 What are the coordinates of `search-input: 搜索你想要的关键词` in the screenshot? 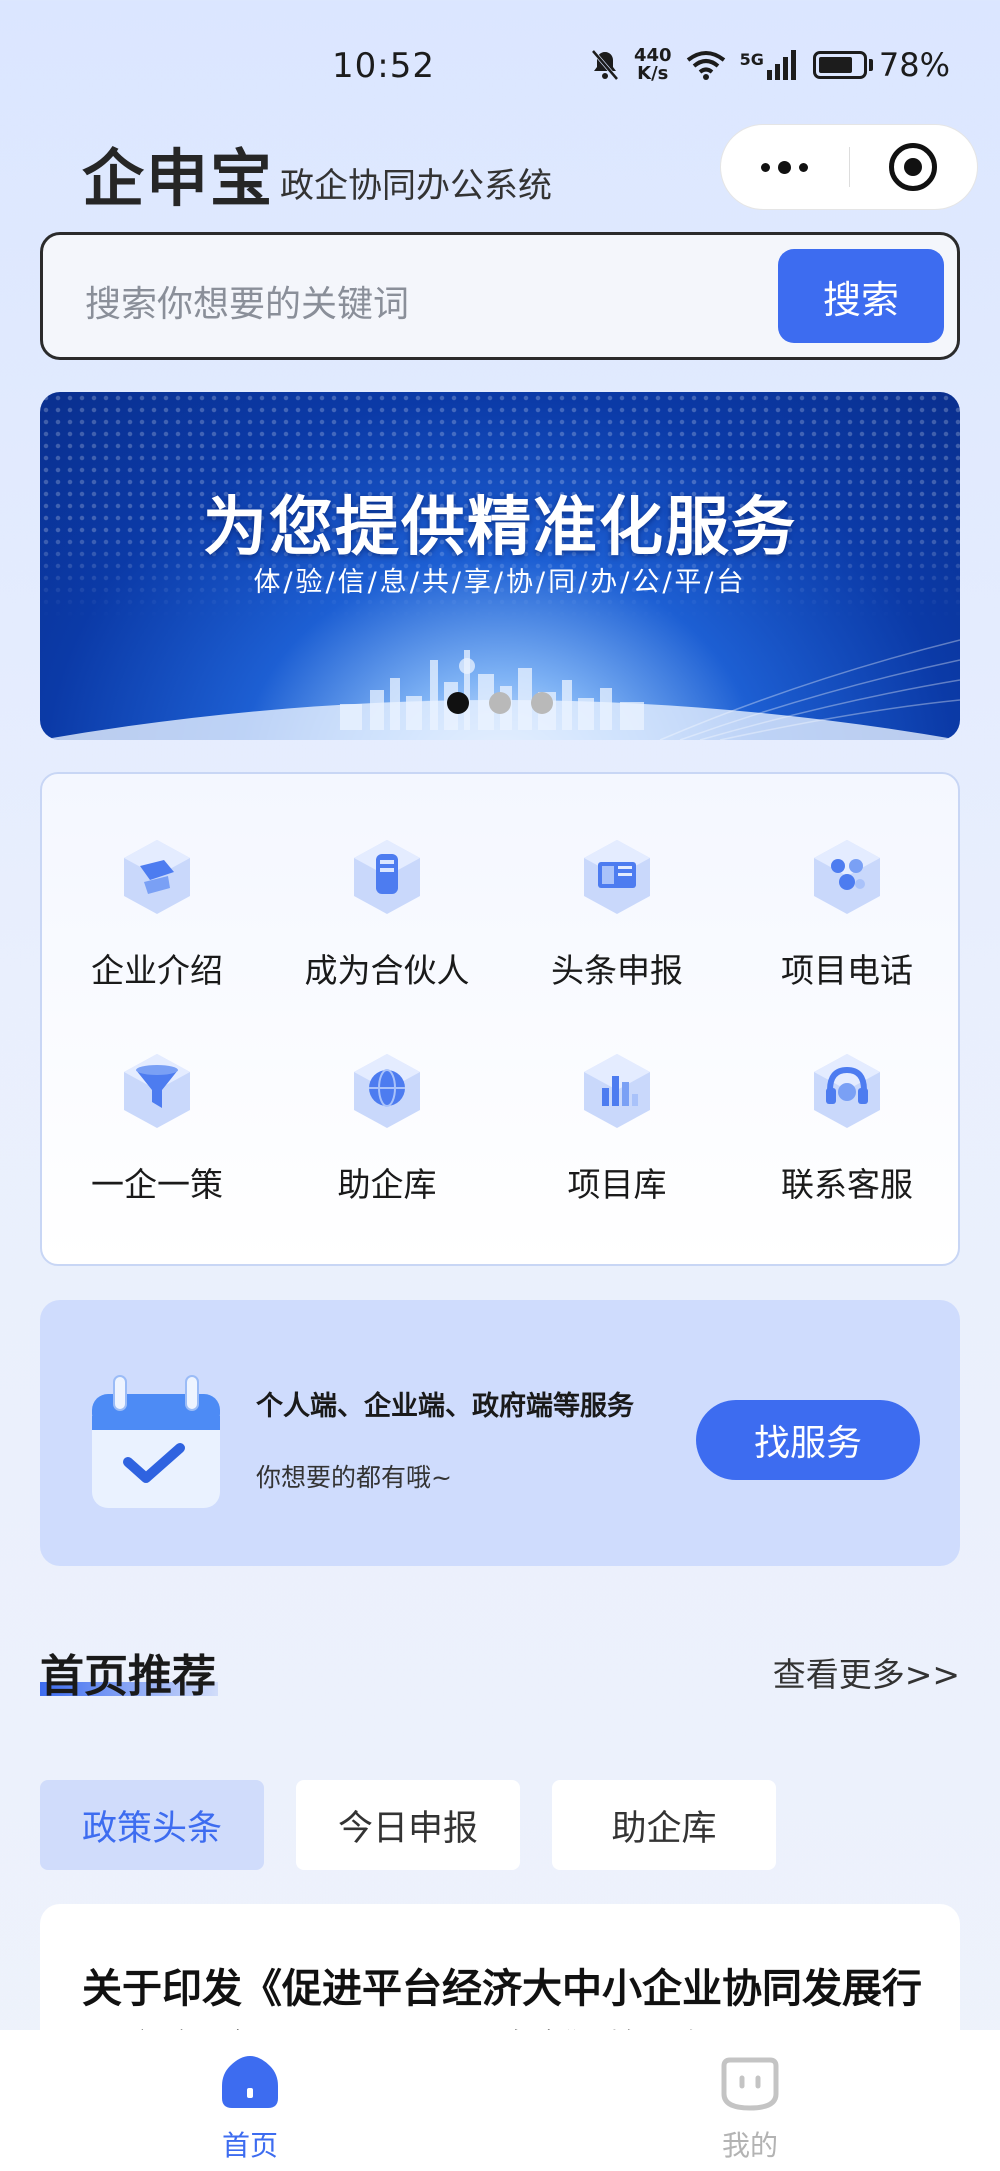 It's located at (247, 301).